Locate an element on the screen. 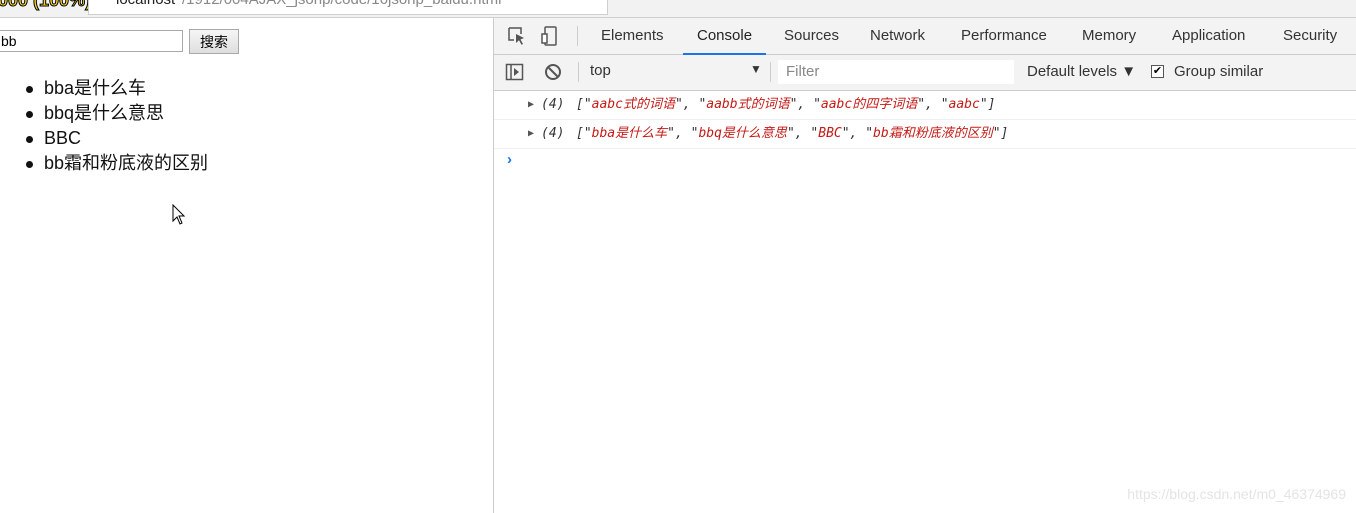 The image size is (1356, 513). url-host: localhost is located at coordinates (145, 4).